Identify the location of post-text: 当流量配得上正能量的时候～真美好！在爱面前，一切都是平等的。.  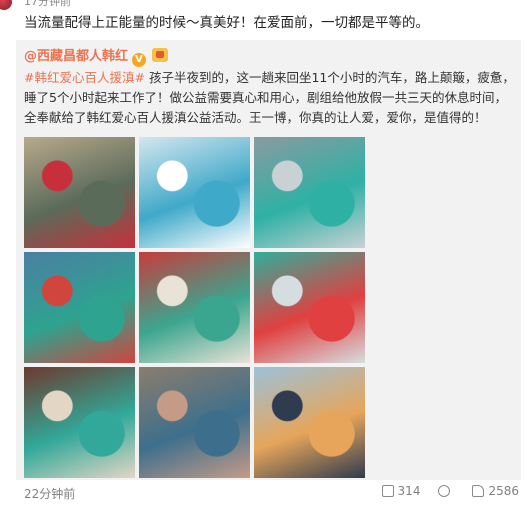
(226, 23).